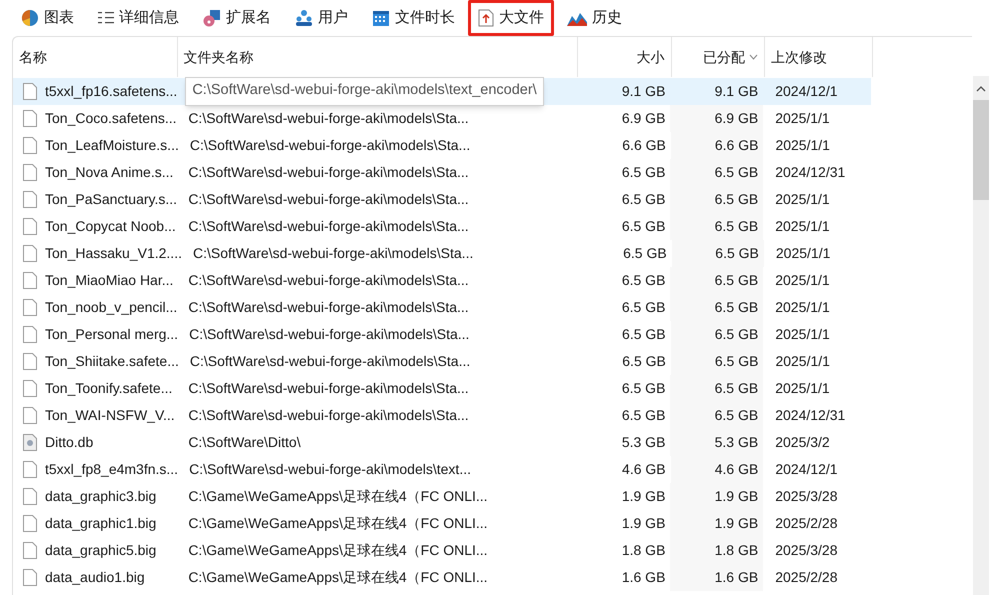  Describe the element at coordinates (244, 442) in the screenshot. I see `folder-path: C:\SoftWare\Ditto\` at that location.